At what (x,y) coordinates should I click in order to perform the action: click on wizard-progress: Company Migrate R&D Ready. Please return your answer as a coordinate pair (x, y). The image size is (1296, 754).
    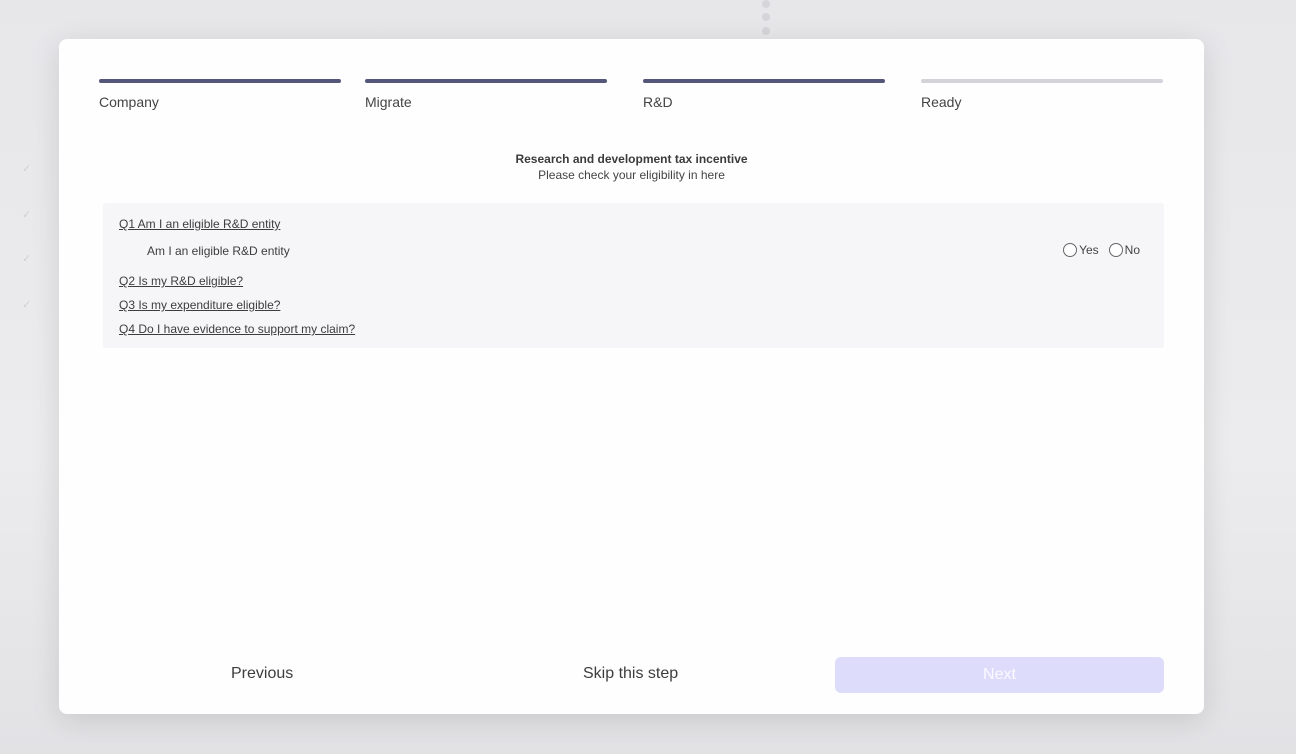
    Looking at the image, I should click on (631, 99).